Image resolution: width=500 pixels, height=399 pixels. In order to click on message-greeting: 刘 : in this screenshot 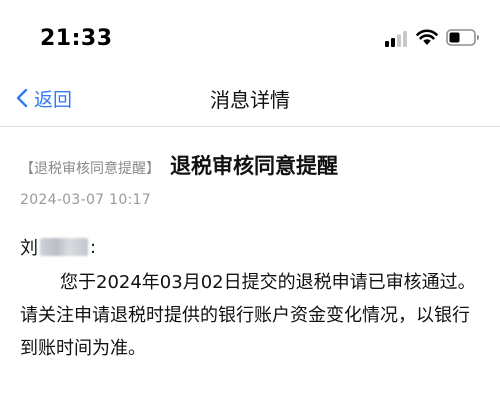, I will do `click(250, 247)`.